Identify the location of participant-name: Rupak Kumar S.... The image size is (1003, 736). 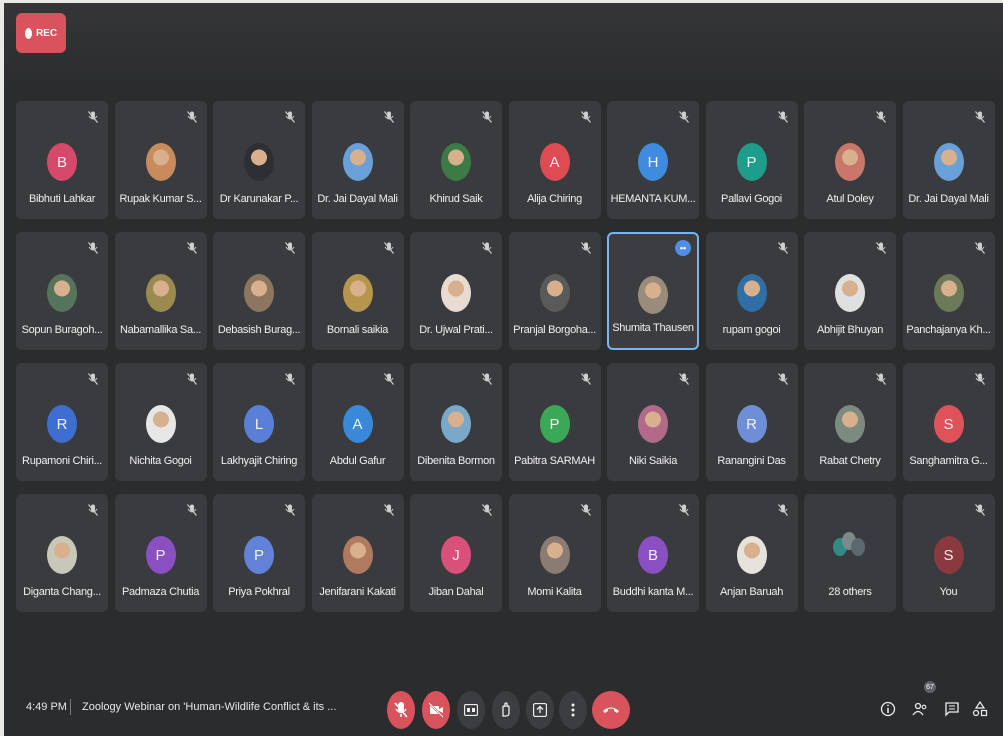
(160, 199).